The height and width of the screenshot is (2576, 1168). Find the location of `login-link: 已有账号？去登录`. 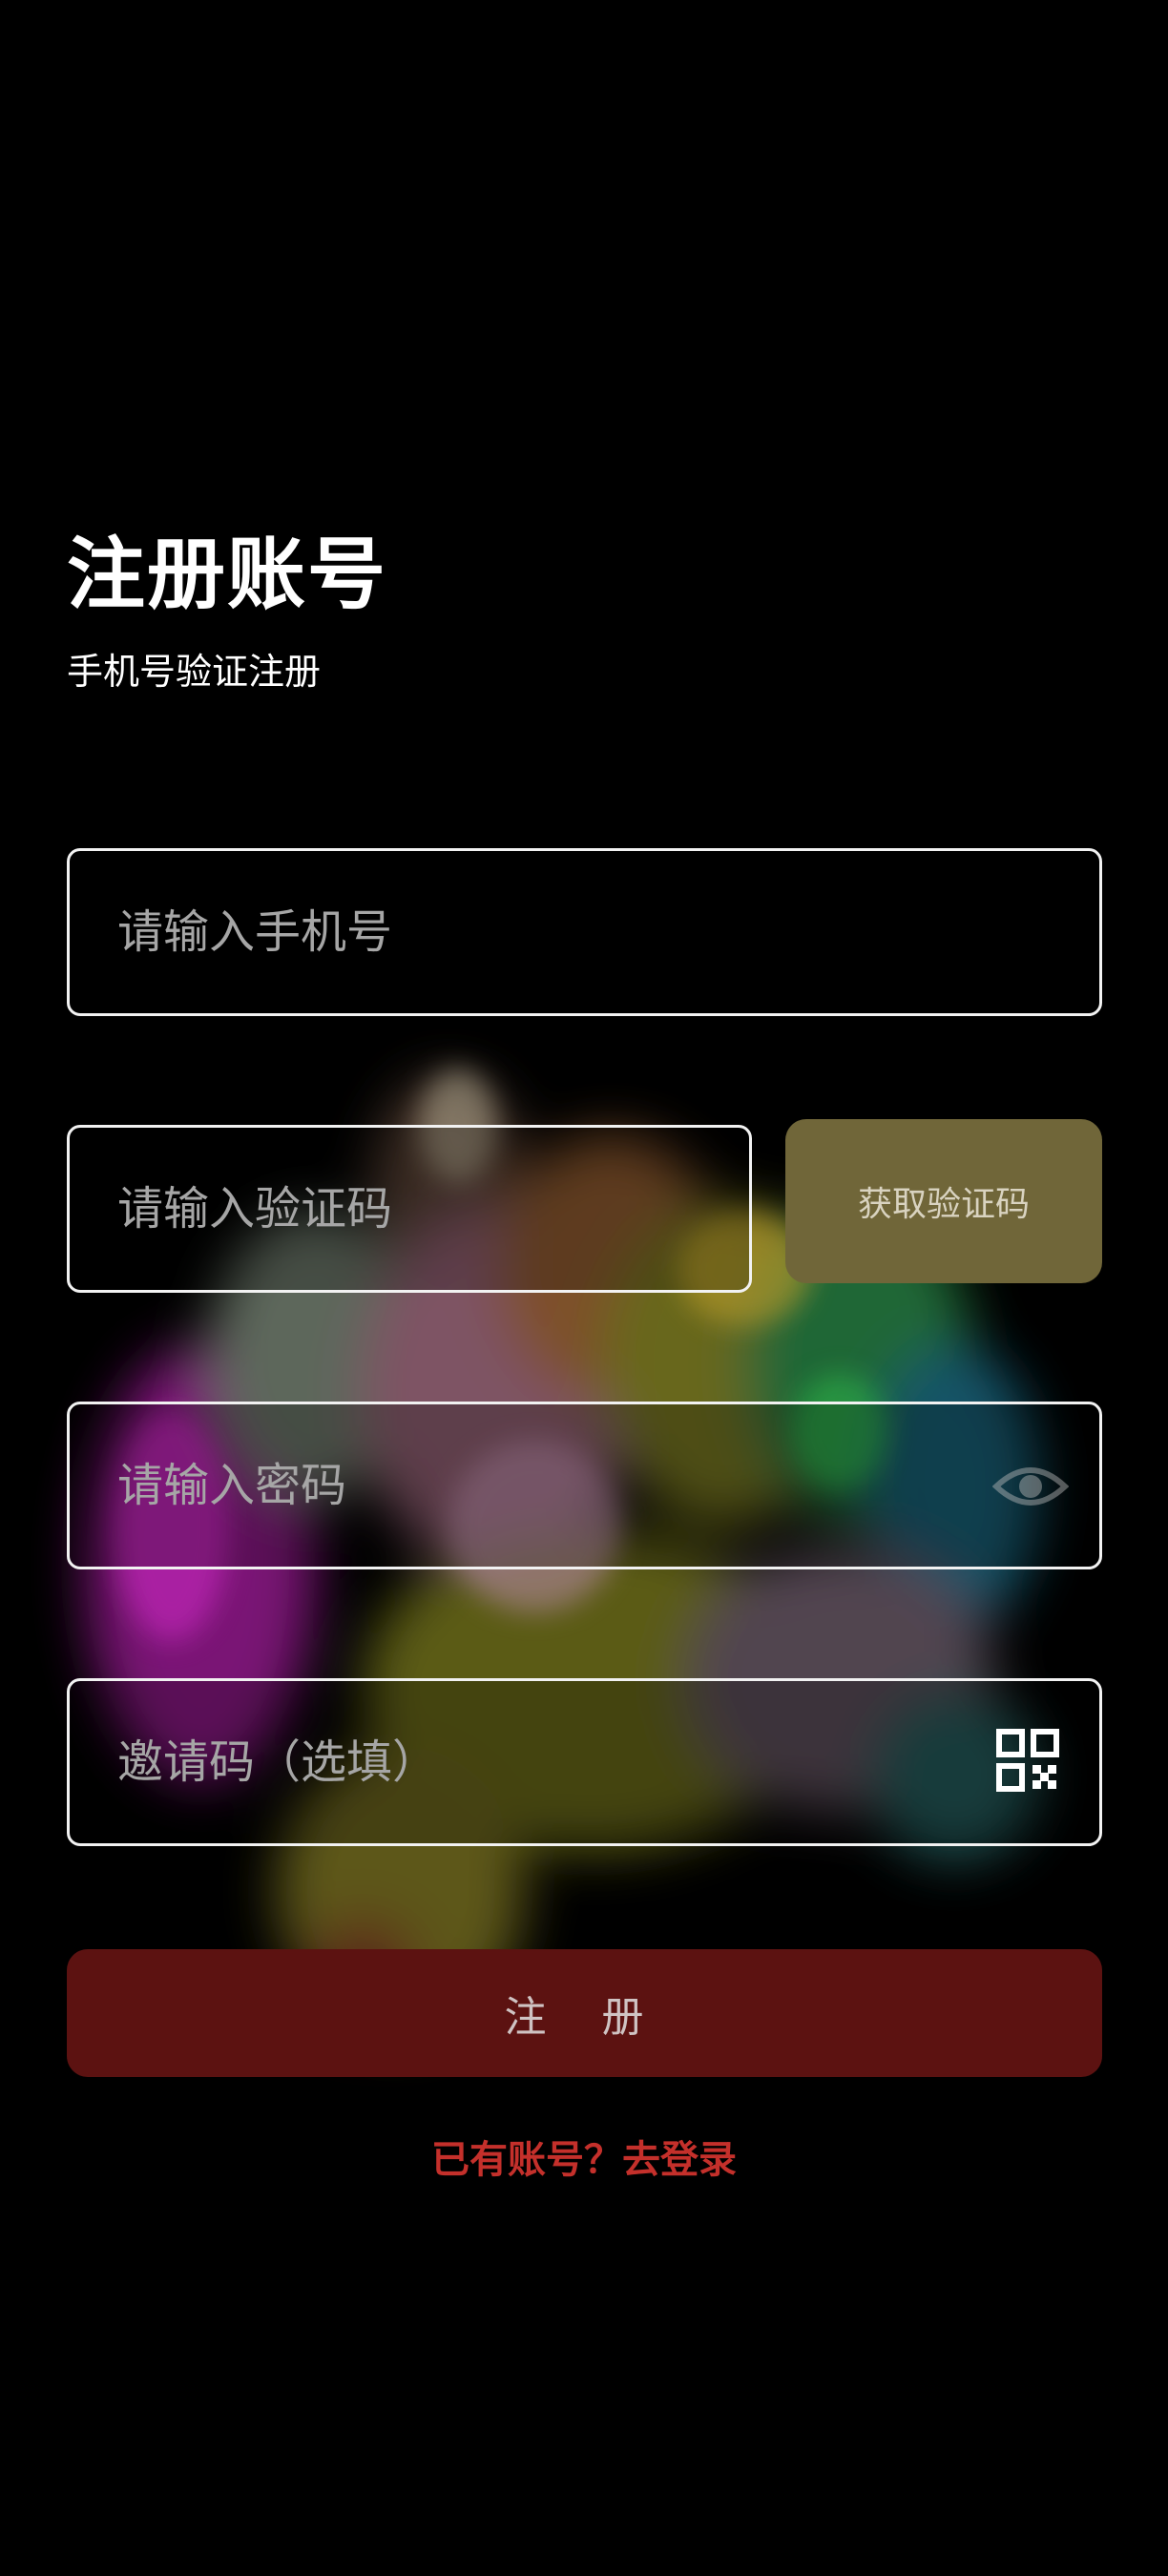

login-link: 已有账号？去登录 is located at coordinates (584, 2160).